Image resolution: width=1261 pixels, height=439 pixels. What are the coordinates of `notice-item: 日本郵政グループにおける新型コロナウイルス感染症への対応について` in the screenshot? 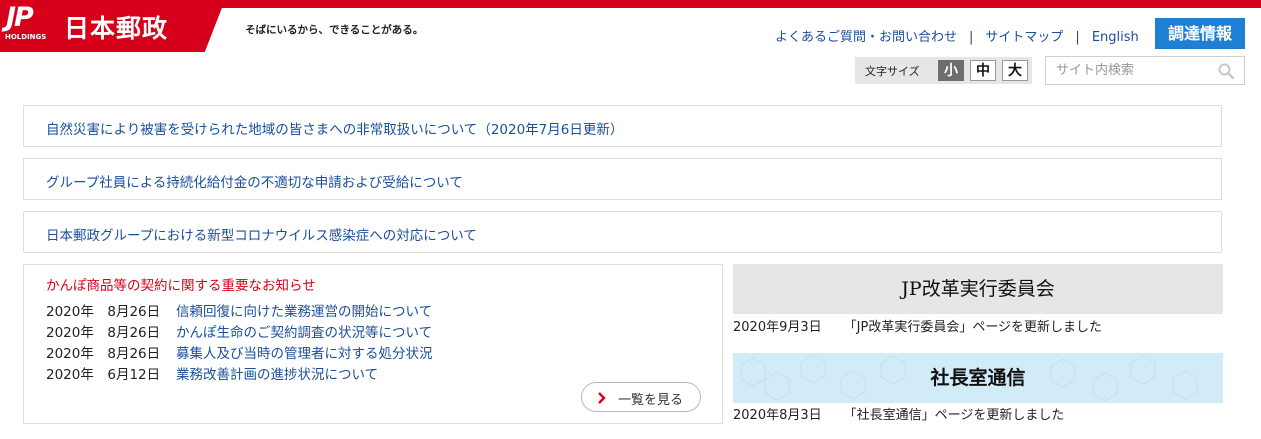 It's located at (622, 232).